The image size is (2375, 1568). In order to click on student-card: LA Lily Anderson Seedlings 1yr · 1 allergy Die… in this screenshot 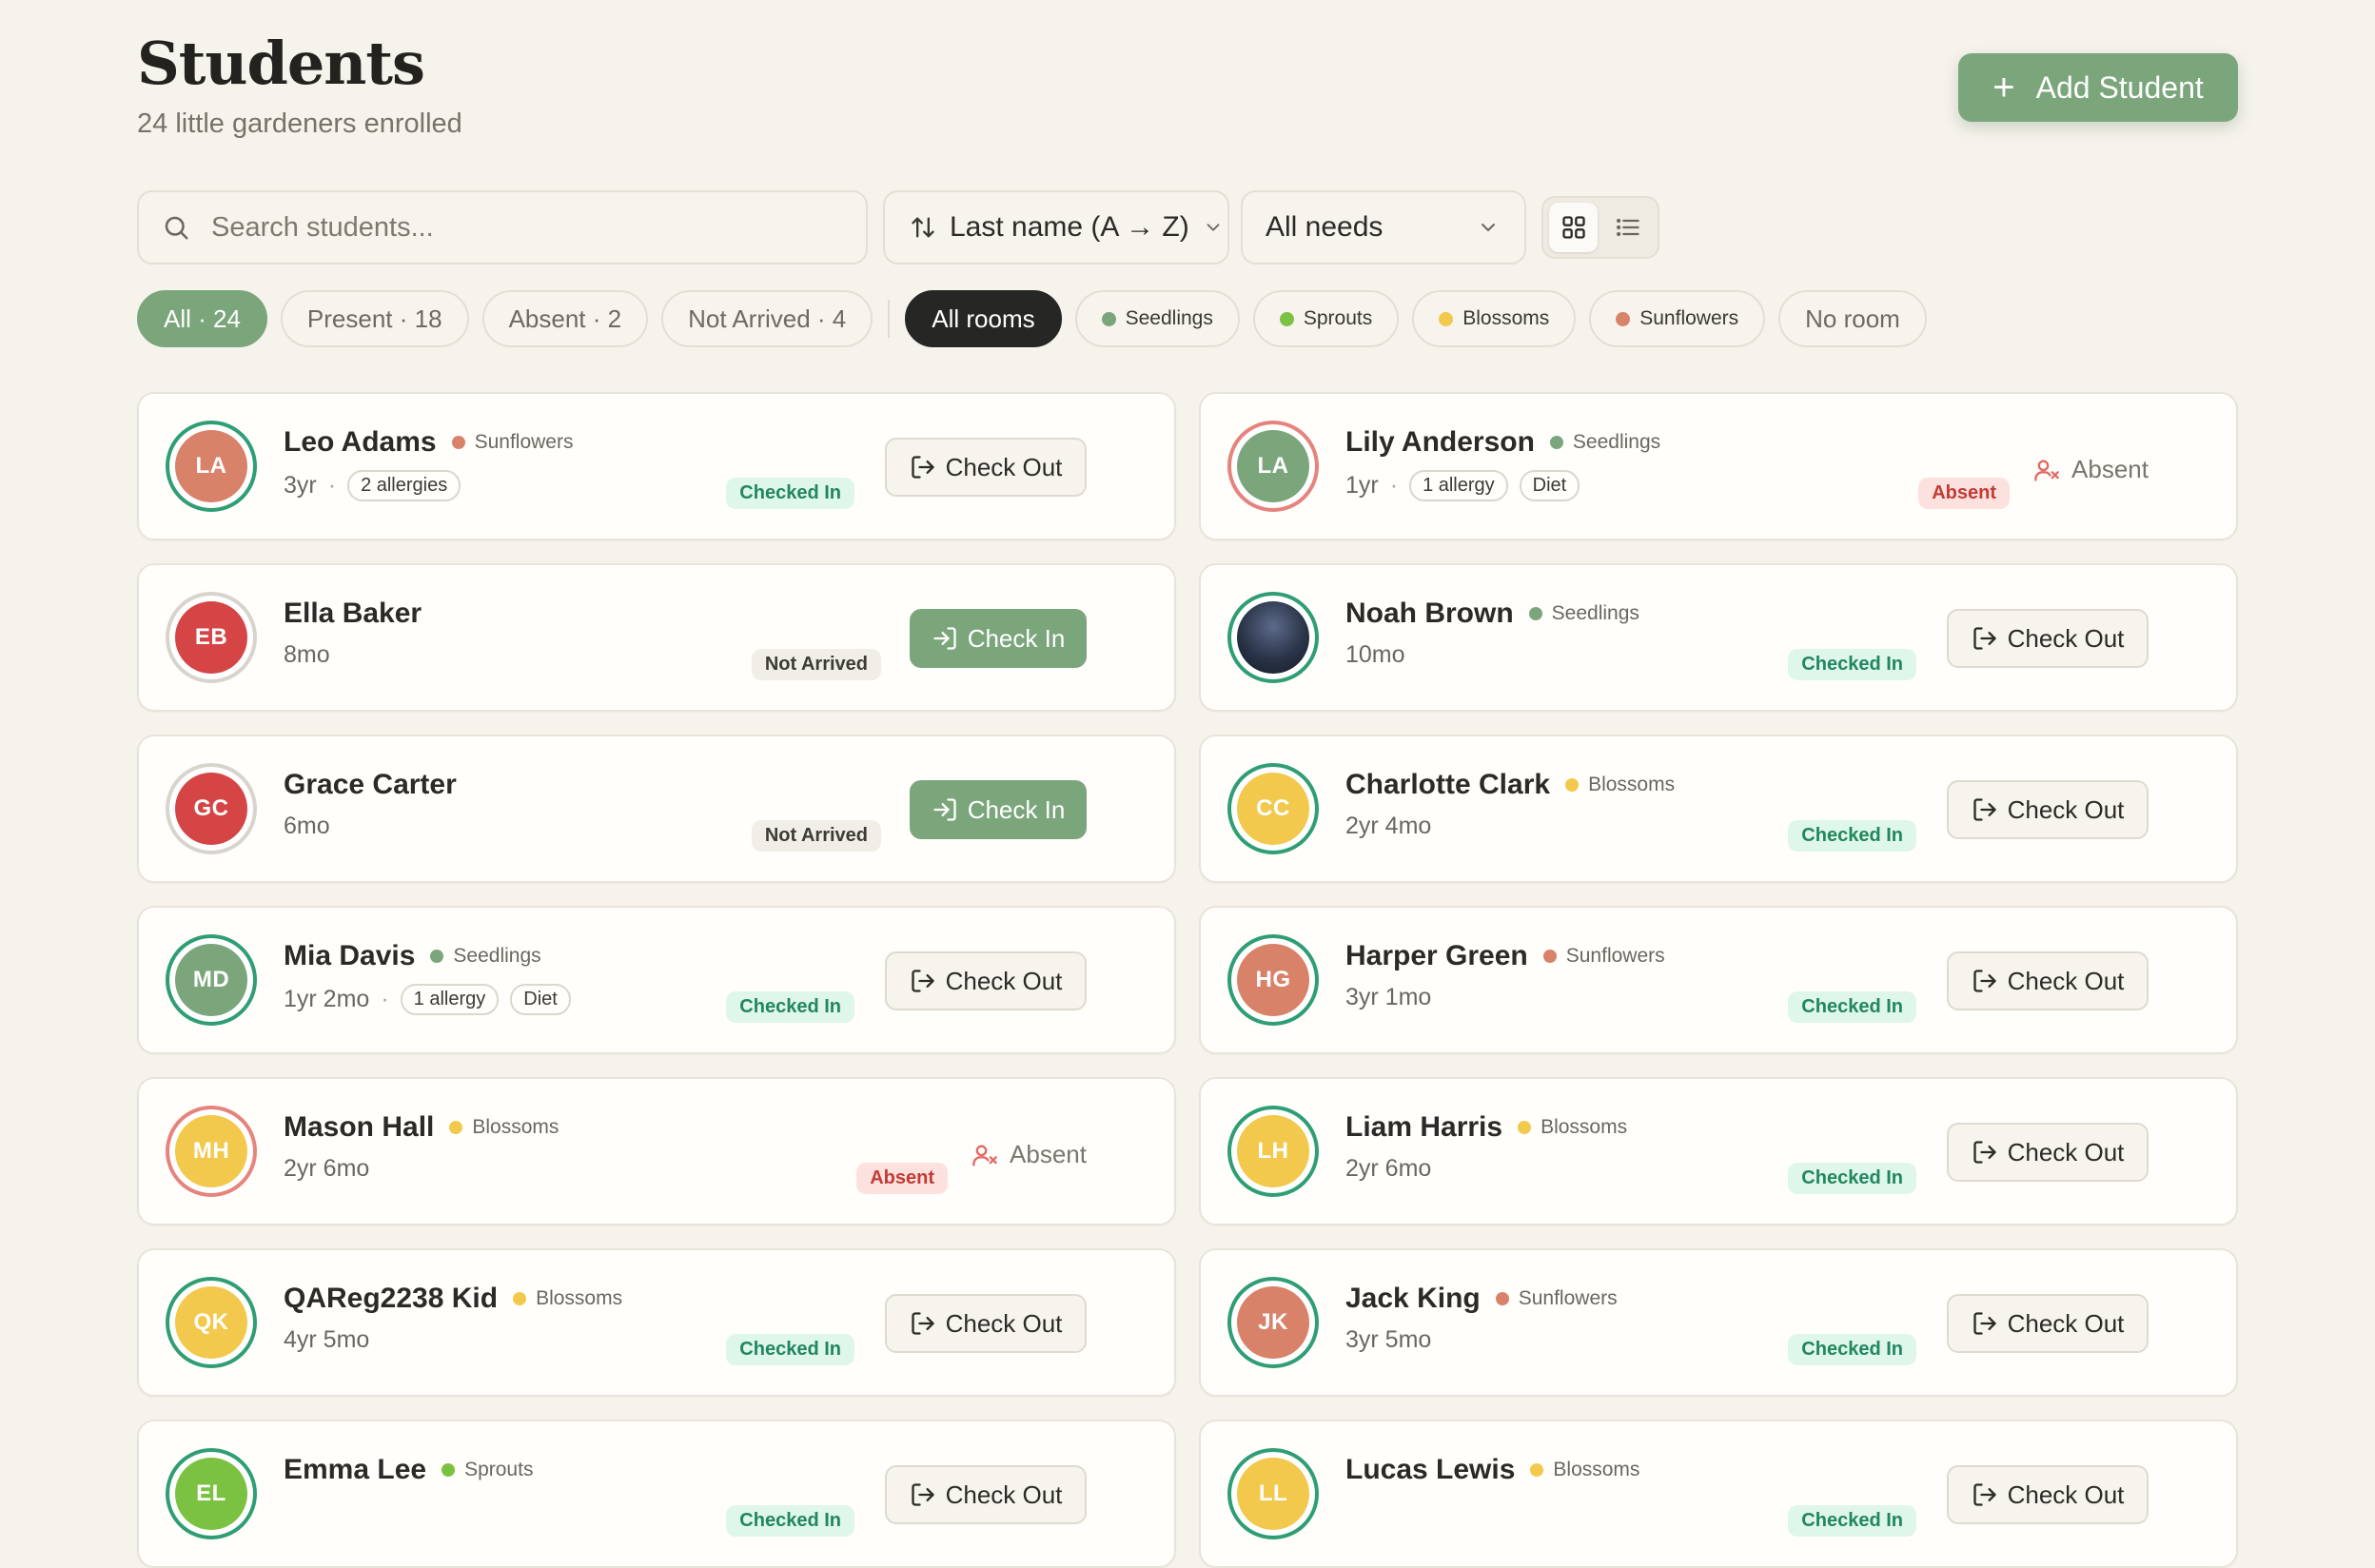, I will do `click(1718, 466)`.